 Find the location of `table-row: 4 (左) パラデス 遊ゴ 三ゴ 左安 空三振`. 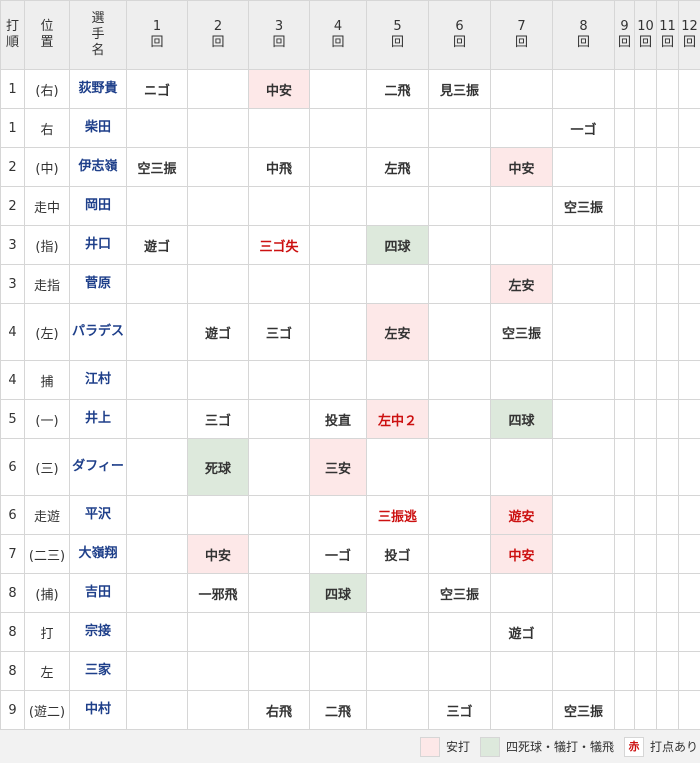

table-row: 4 (左) パラデス 遊ゴ 三ゴ 左安 空三振 is located at coordinates (350, 332).